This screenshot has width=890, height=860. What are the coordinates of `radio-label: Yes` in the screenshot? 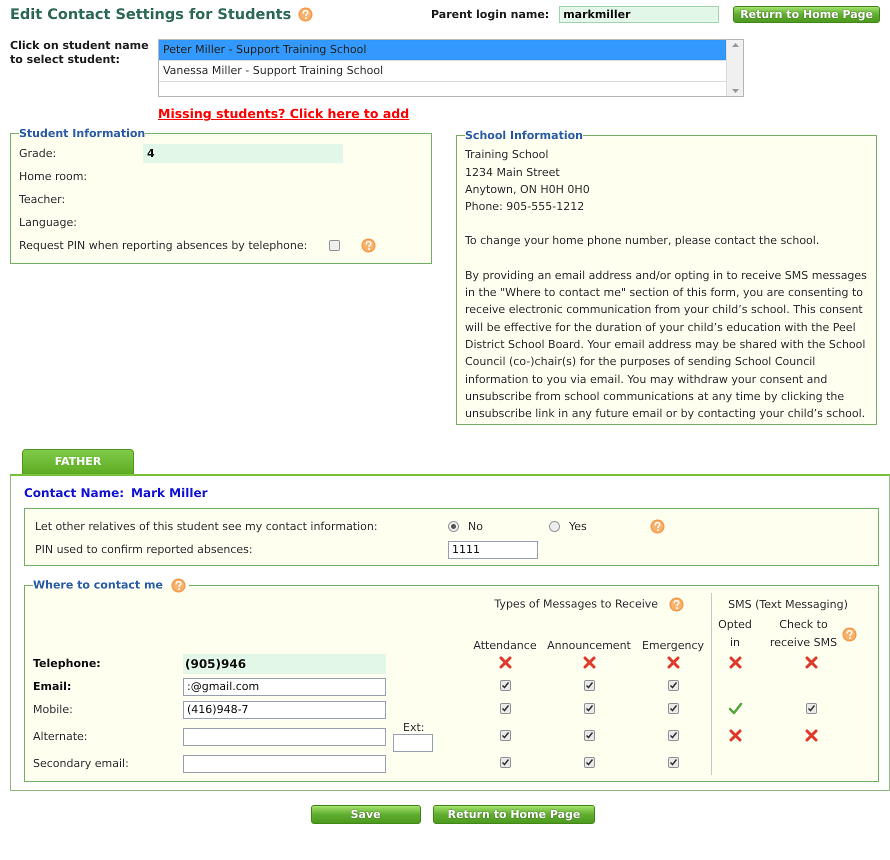 It's located at (578, 527).